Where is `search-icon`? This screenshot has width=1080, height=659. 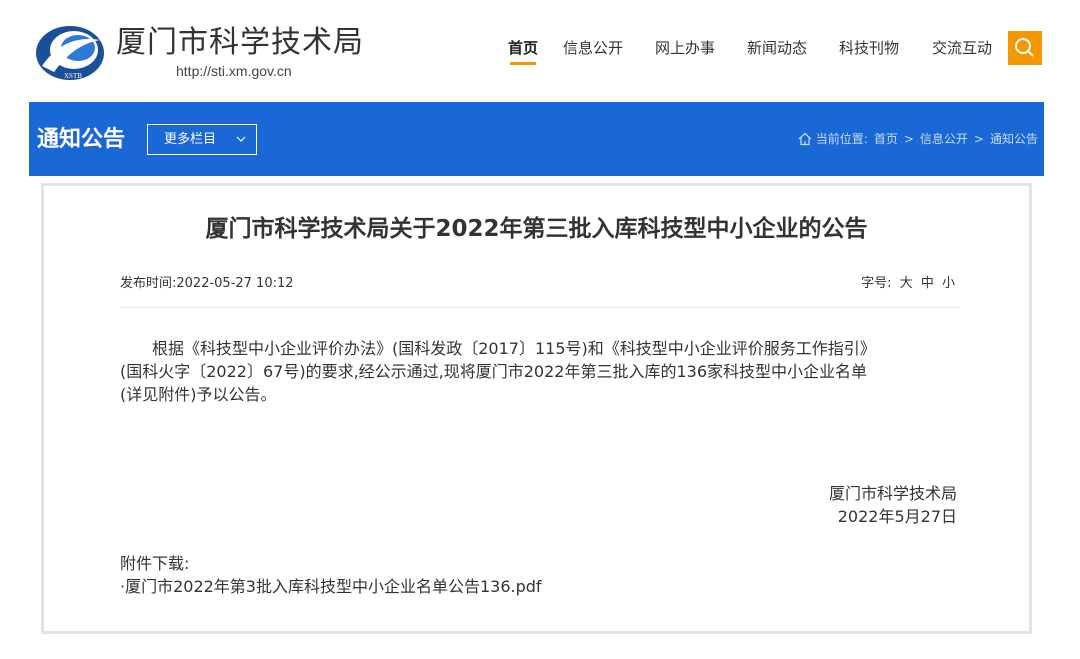 search-icon is located at coordinates (1024, 47).